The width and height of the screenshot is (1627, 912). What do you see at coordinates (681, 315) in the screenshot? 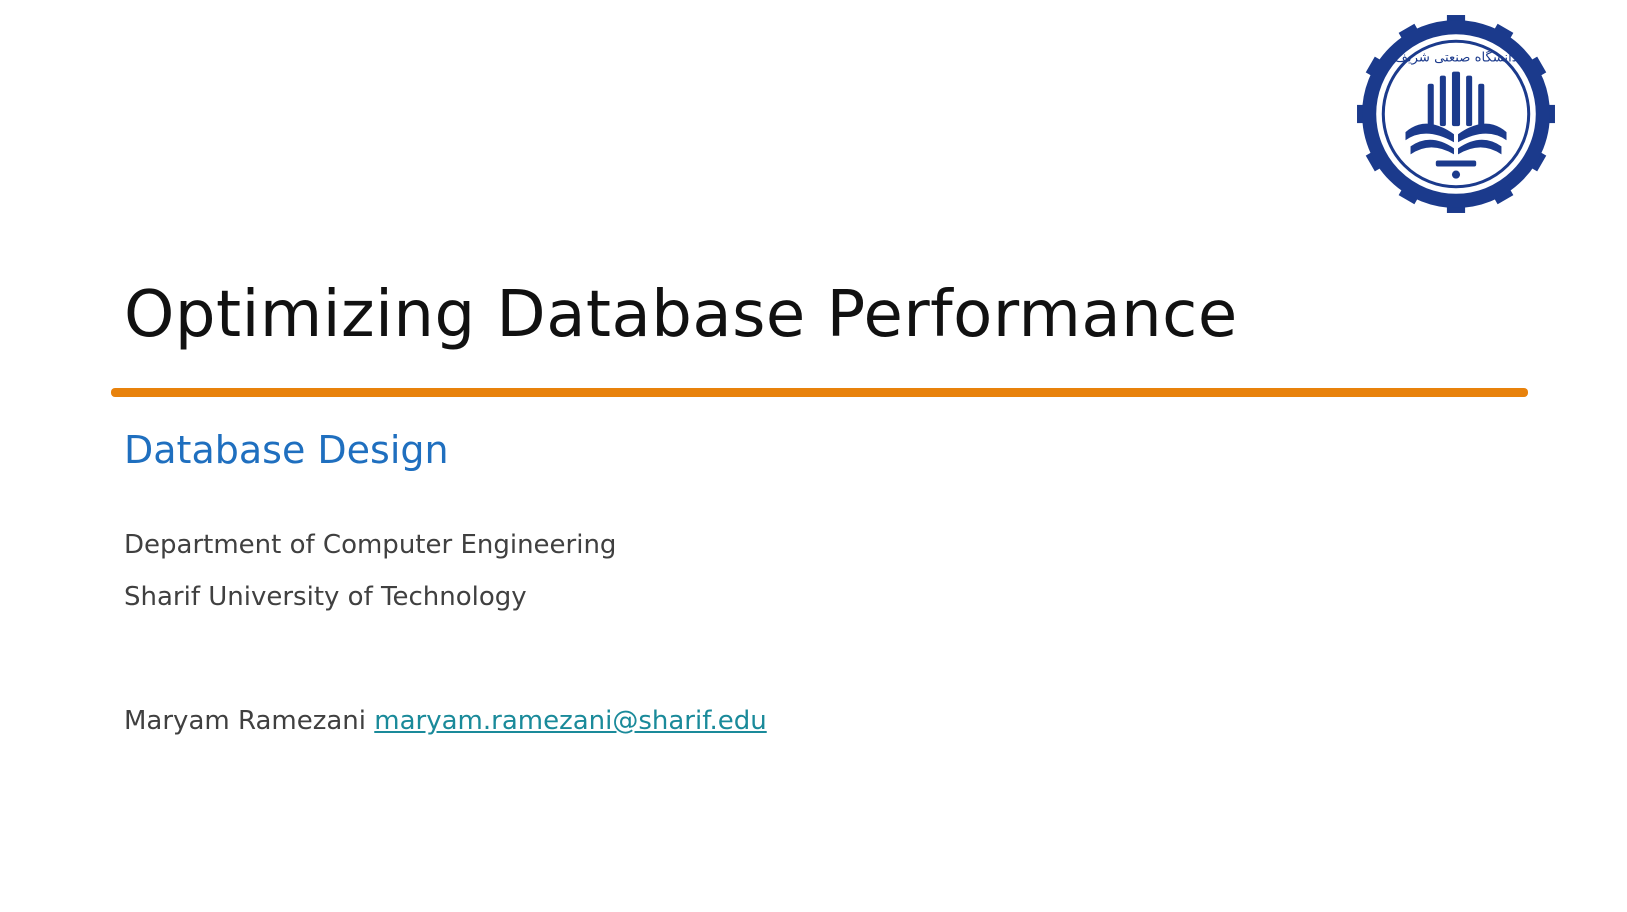
I see `slide-title: Optimizing Database Performance` at bounding box center [681, 315].